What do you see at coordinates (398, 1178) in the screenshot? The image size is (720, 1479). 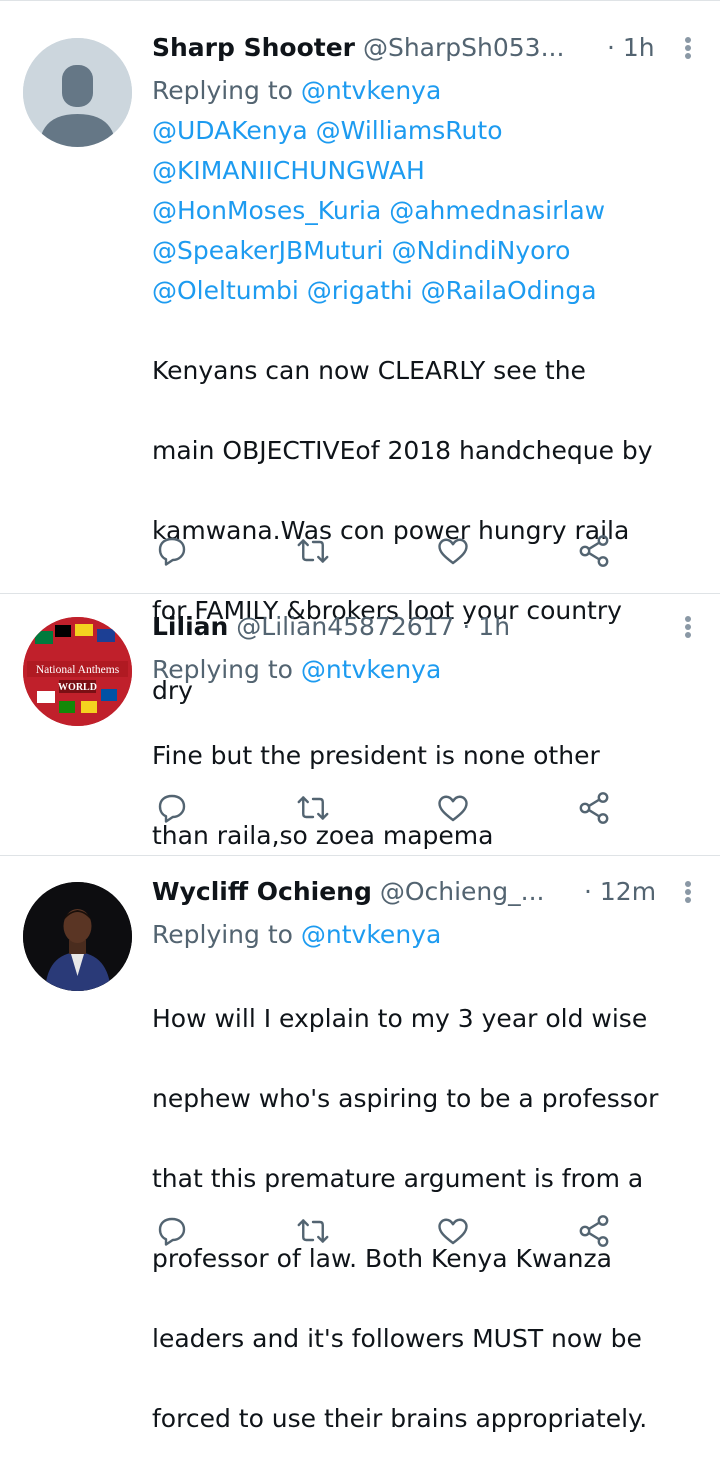 I see `text-line: that this premature argument is from a` at bounding box center [398, 1178].